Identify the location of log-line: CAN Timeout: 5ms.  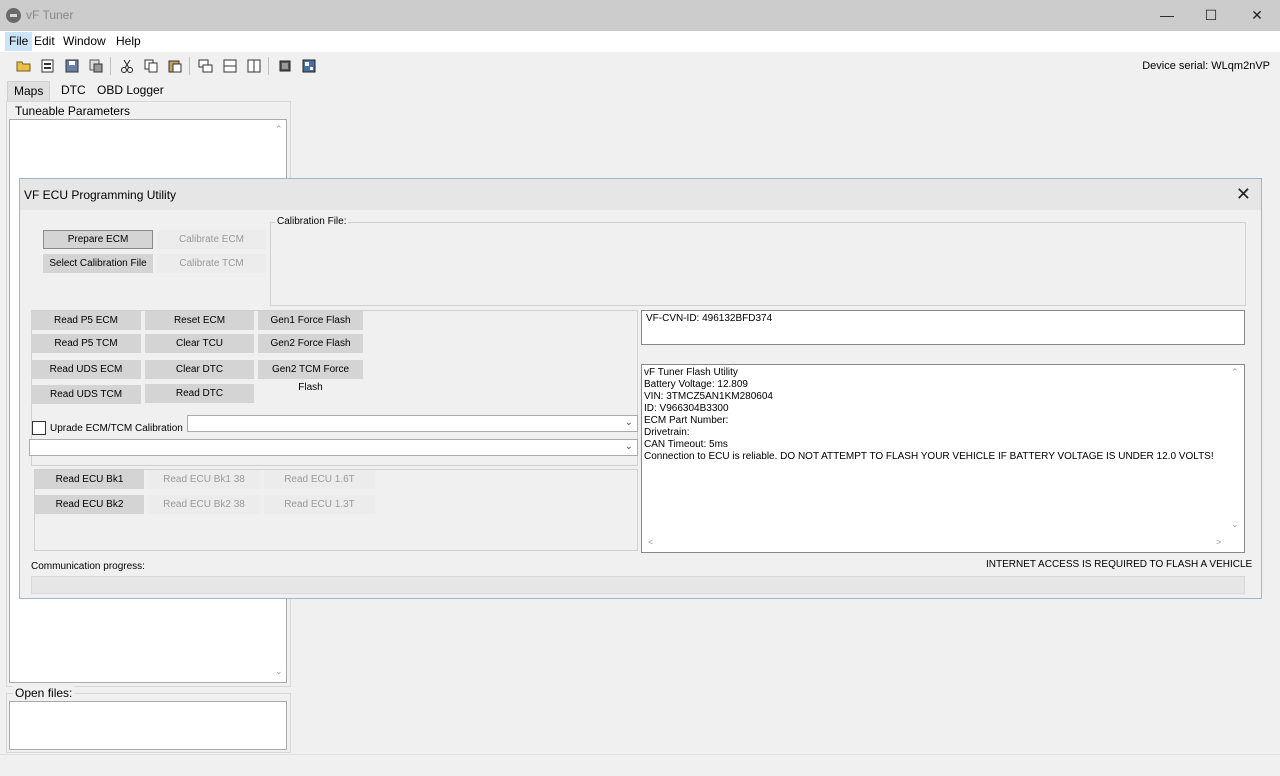
(686, 444).